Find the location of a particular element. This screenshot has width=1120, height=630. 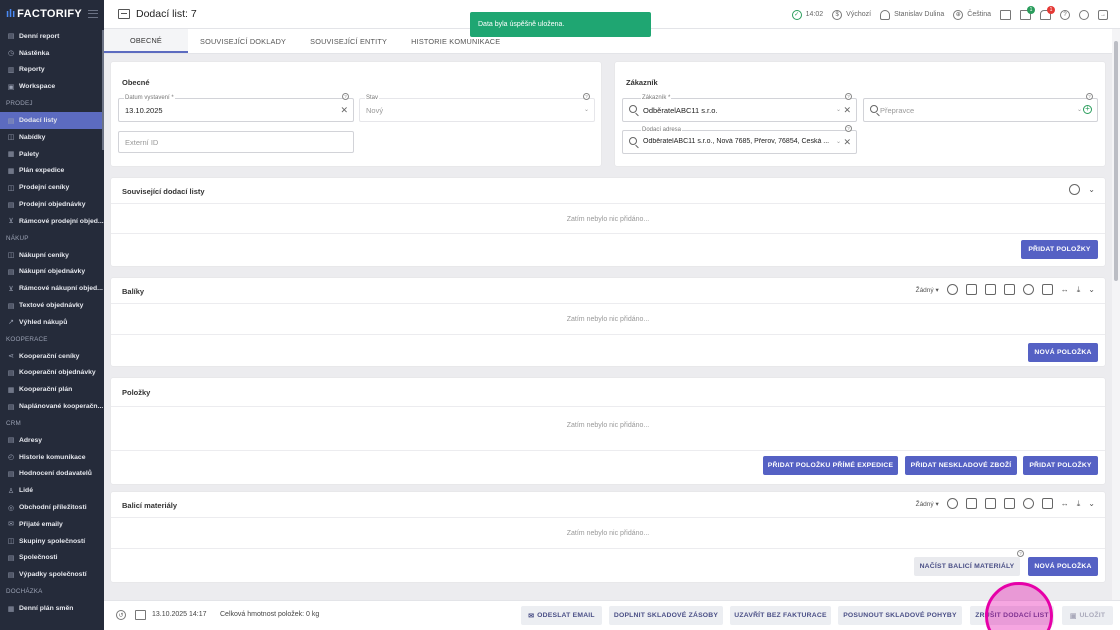

logo: ılı FACTORIFY is located at coordinates (52, 14).